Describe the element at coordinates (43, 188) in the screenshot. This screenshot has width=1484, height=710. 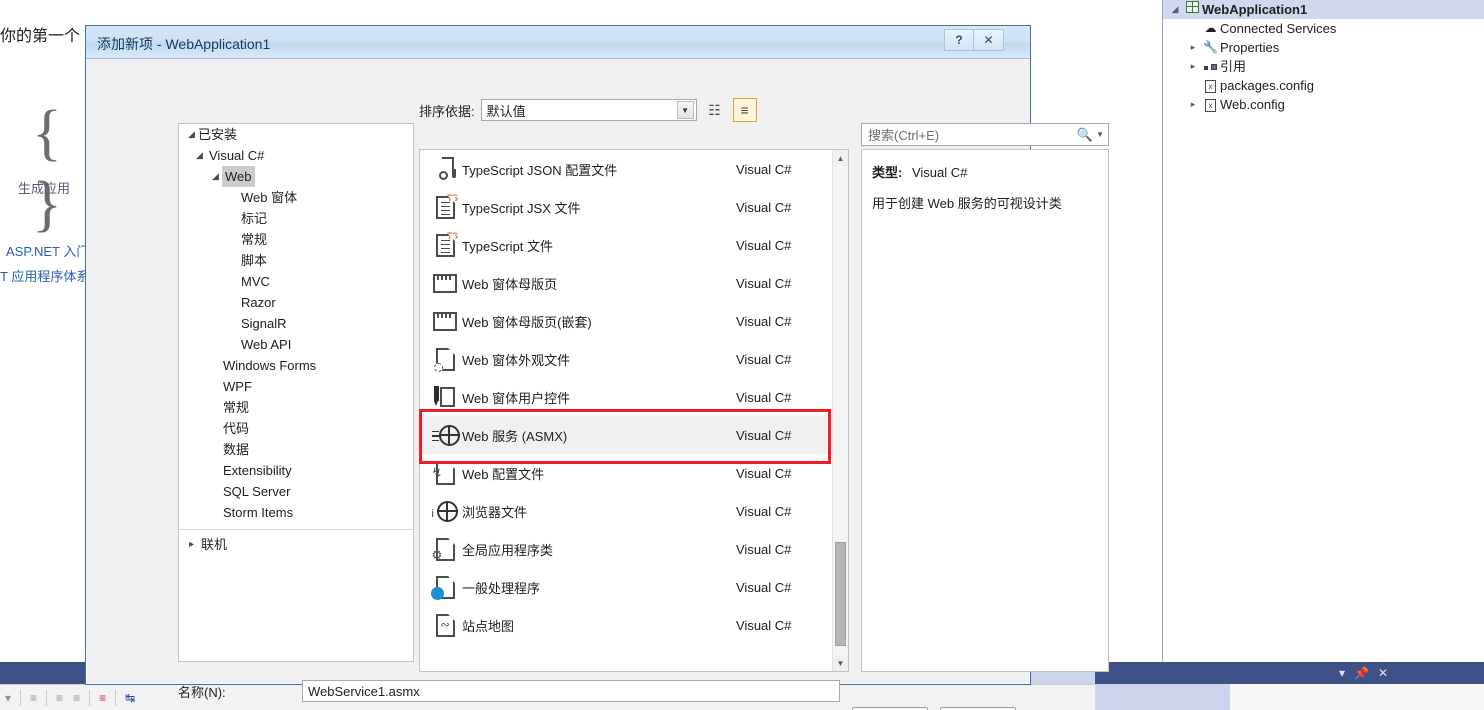
I see `braces-label: 生成应用` at that location.